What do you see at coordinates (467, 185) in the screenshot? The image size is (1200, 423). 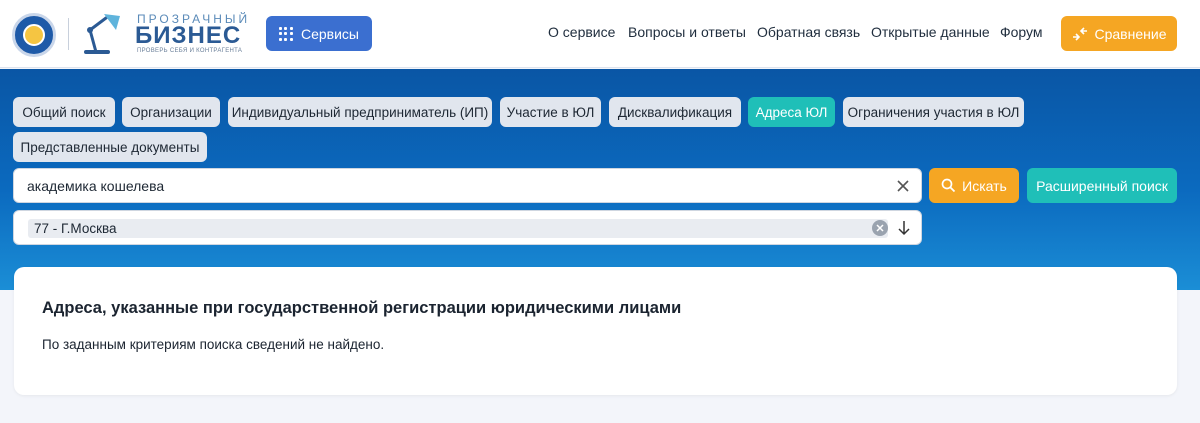 I see `search-input: академика кошелева` at bounding box center [467, 185].